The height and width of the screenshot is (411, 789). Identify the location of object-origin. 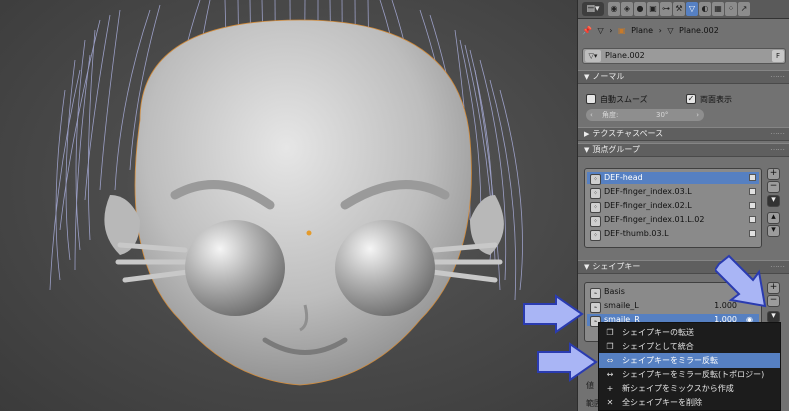
(309, 233).